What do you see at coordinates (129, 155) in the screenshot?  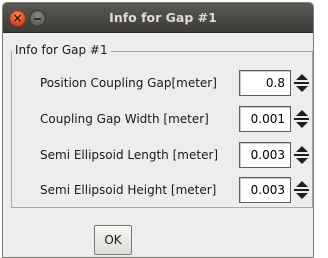 I see `ellipsoid-length-label: Semi Ellipsoid Length [meter]` at bounding box center [129, 155].